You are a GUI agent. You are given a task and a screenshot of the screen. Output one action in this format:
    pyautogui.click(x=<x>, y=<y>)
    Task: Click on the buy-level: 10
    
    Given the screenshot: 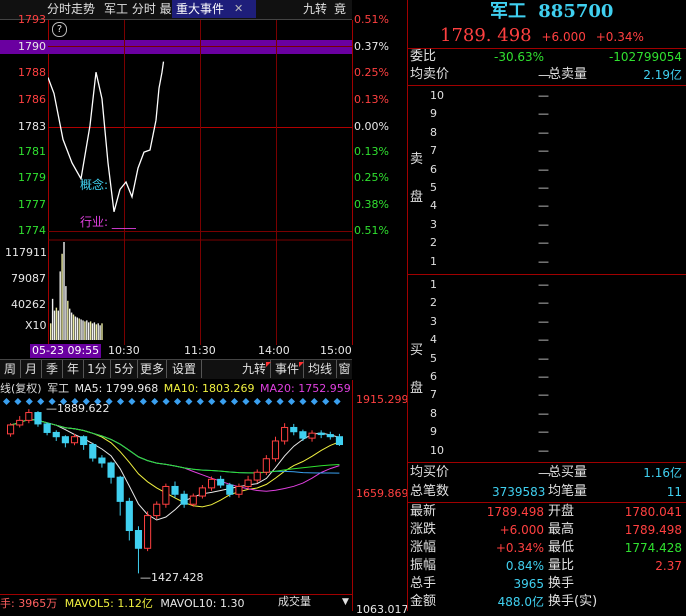 What is the action you would take?
    pyautogui.click(x=437, y=450)
    